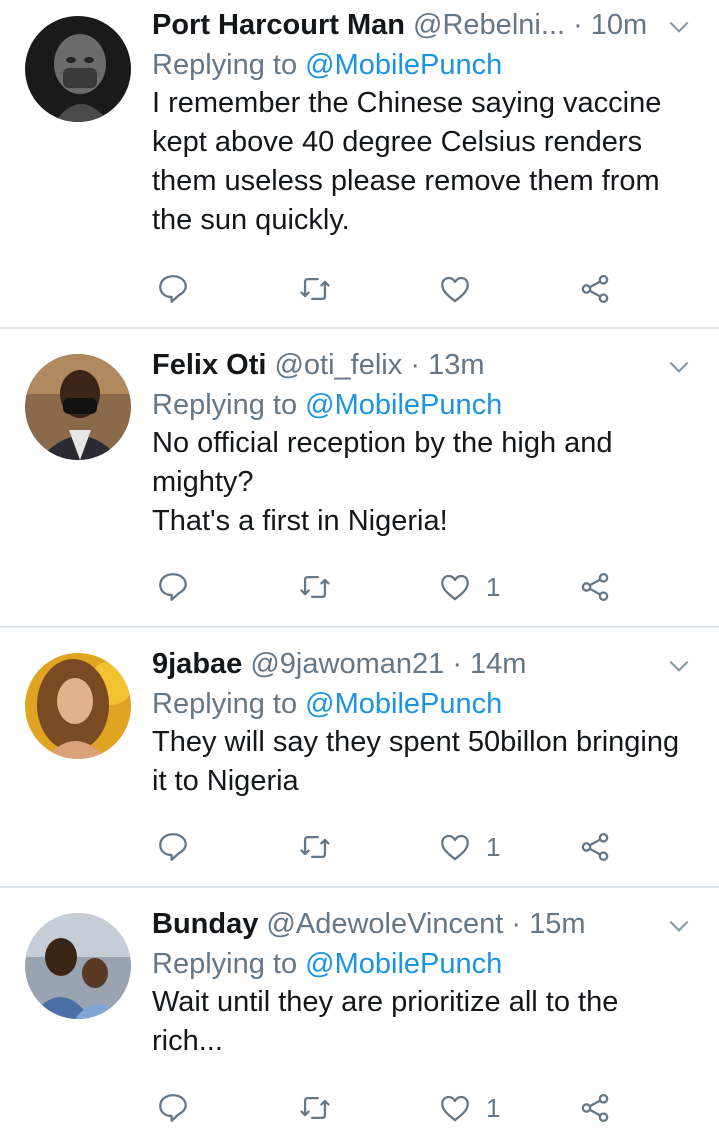 The image size is (719, 1136). I want to click on action-bar, so click(359, 289).